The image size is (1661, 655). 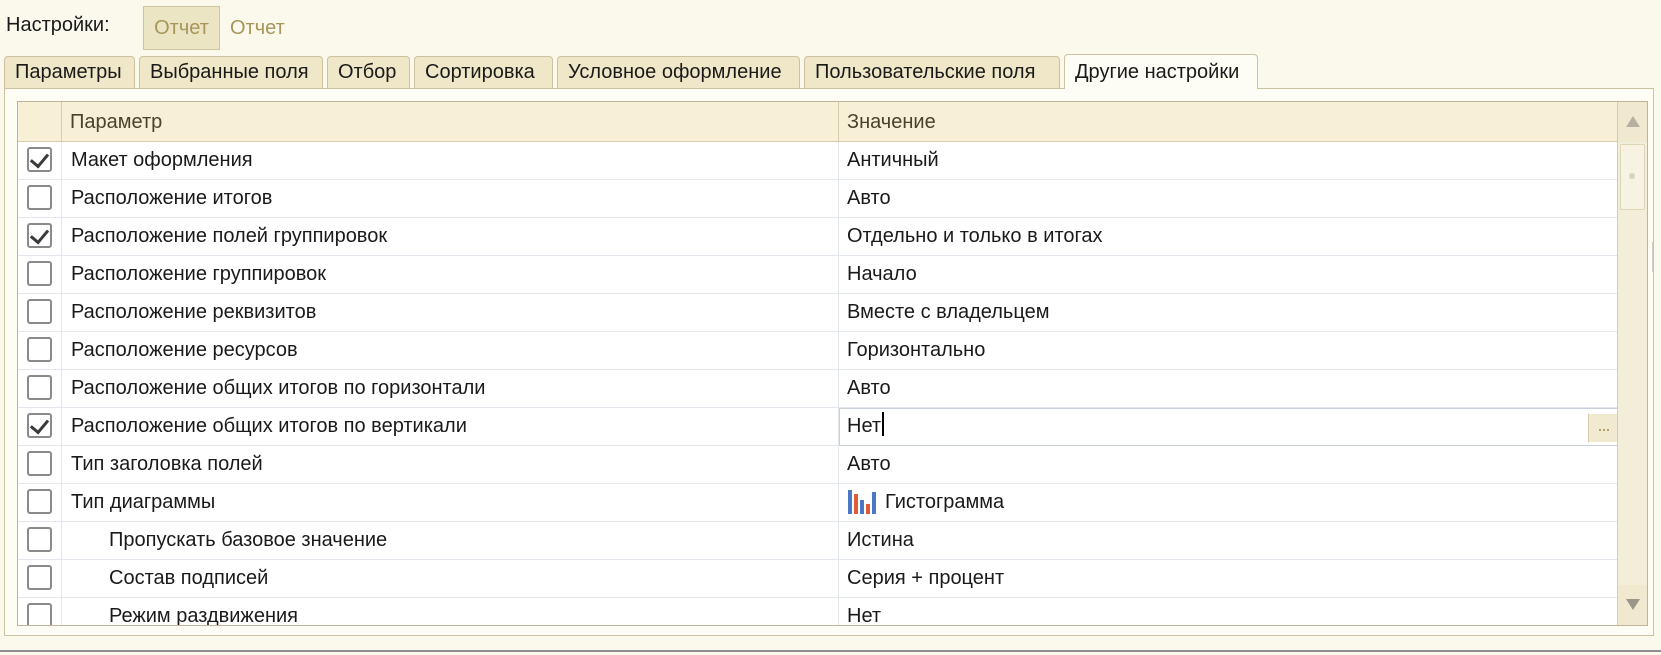 I want to click on table-row: Пропускать базовое значение Истина, so click(x=818, y=541).